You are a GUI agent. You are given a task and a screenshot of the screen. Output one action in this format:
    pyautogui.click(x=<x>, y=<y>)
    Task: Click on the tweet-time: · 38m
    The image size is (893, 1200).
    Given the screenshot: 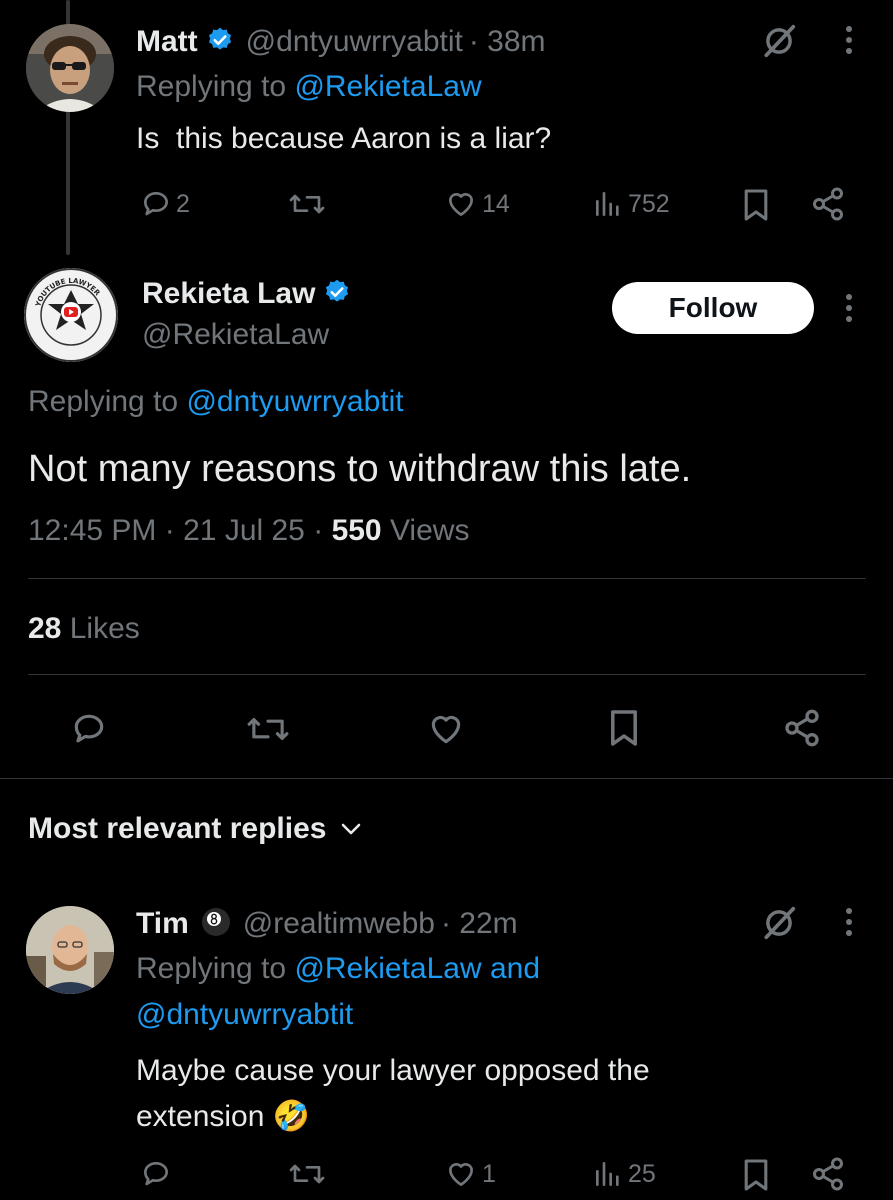 What is the action you would take?
    pyautogui.click(x=507, y=41)
    